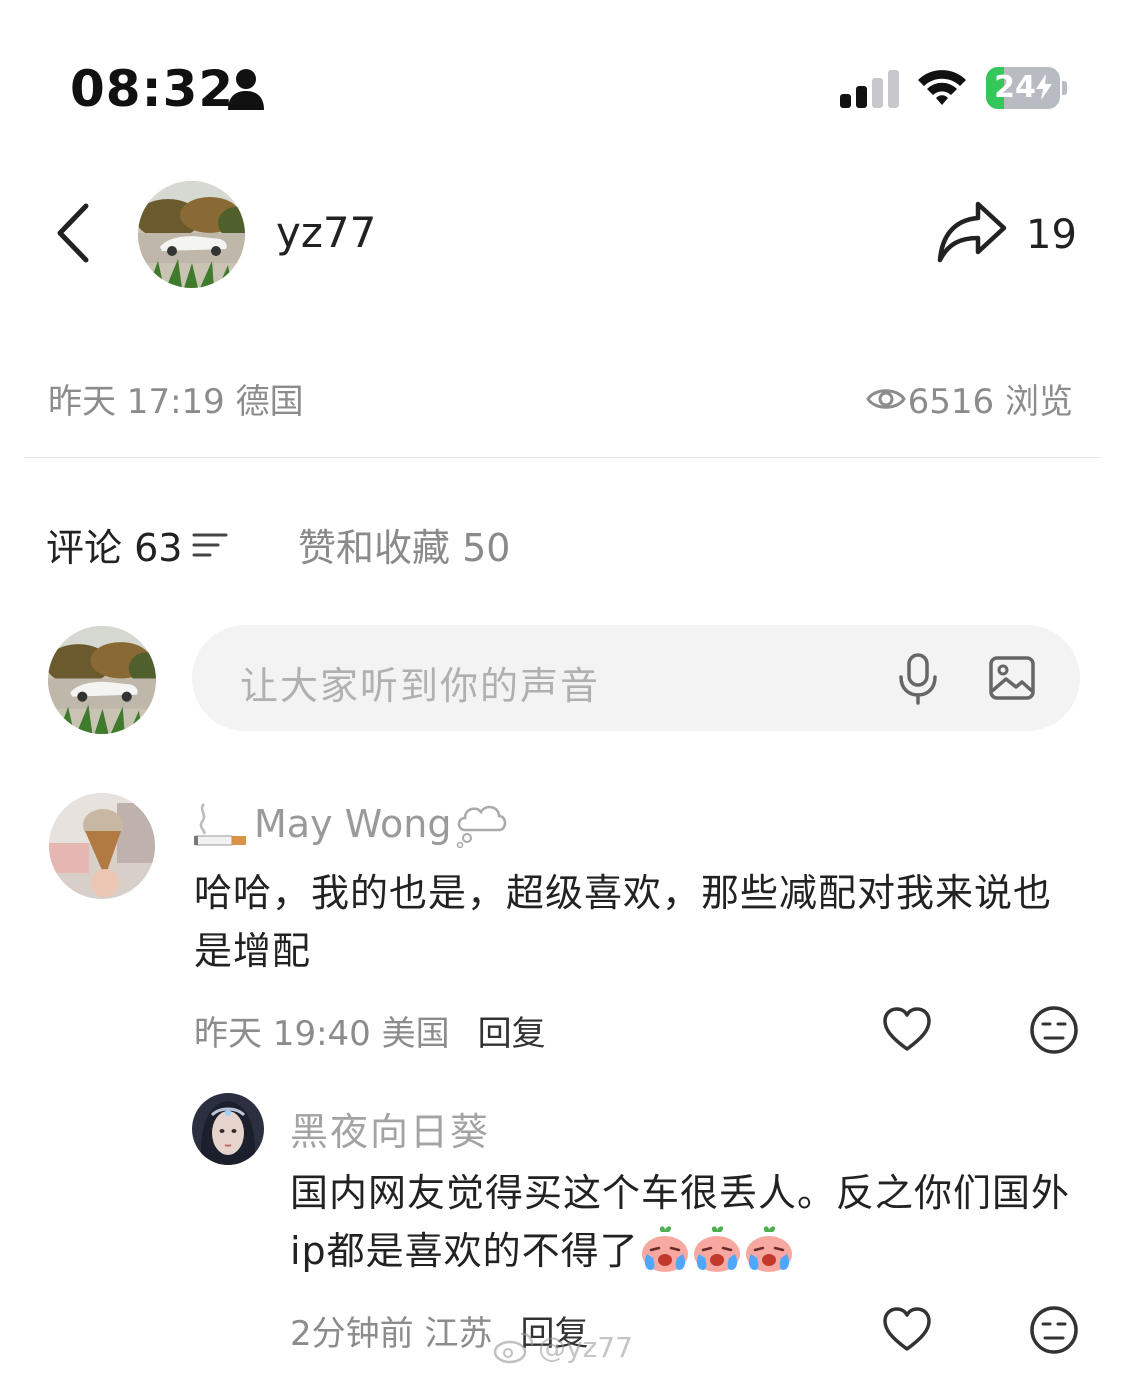 The width and height of the screenshot is (1125, 1379). Describe the element at coordinates (220, 824) in the screenshot. I see `cigarette-icon` at that location.